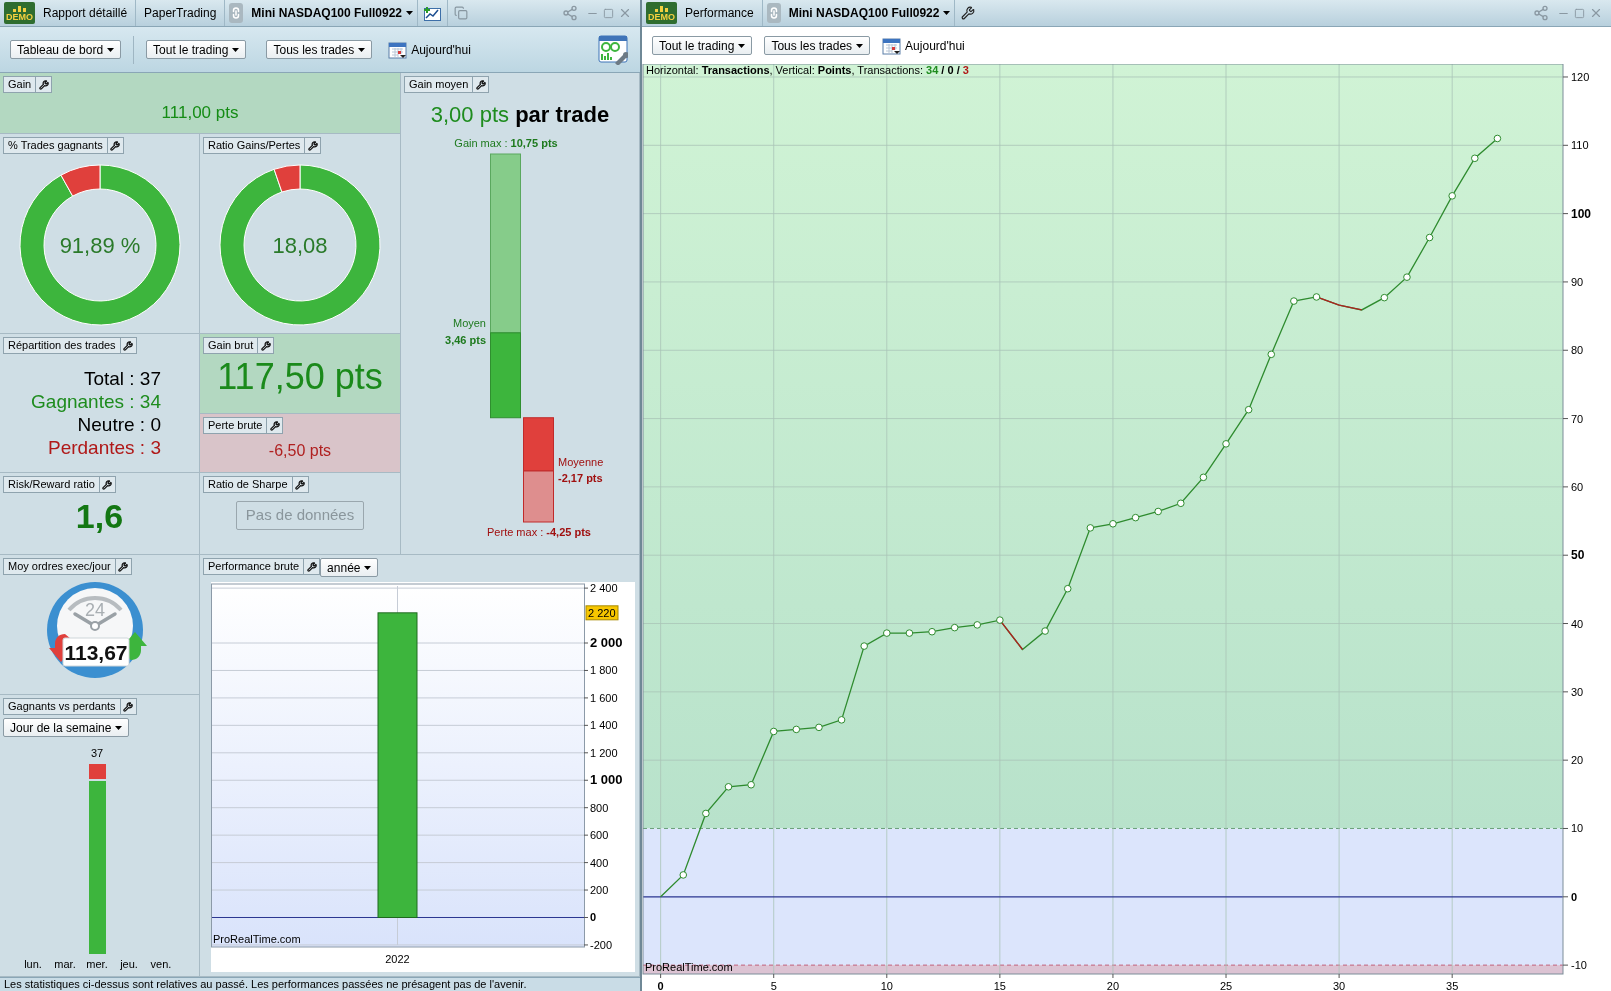 Image resolution: width=1611 pixels, height=991 pixels. What do you see at coordinates (254, 566) in the screenshot?
I see `panel-title: Performance brute` at bounding box center [254, 566].